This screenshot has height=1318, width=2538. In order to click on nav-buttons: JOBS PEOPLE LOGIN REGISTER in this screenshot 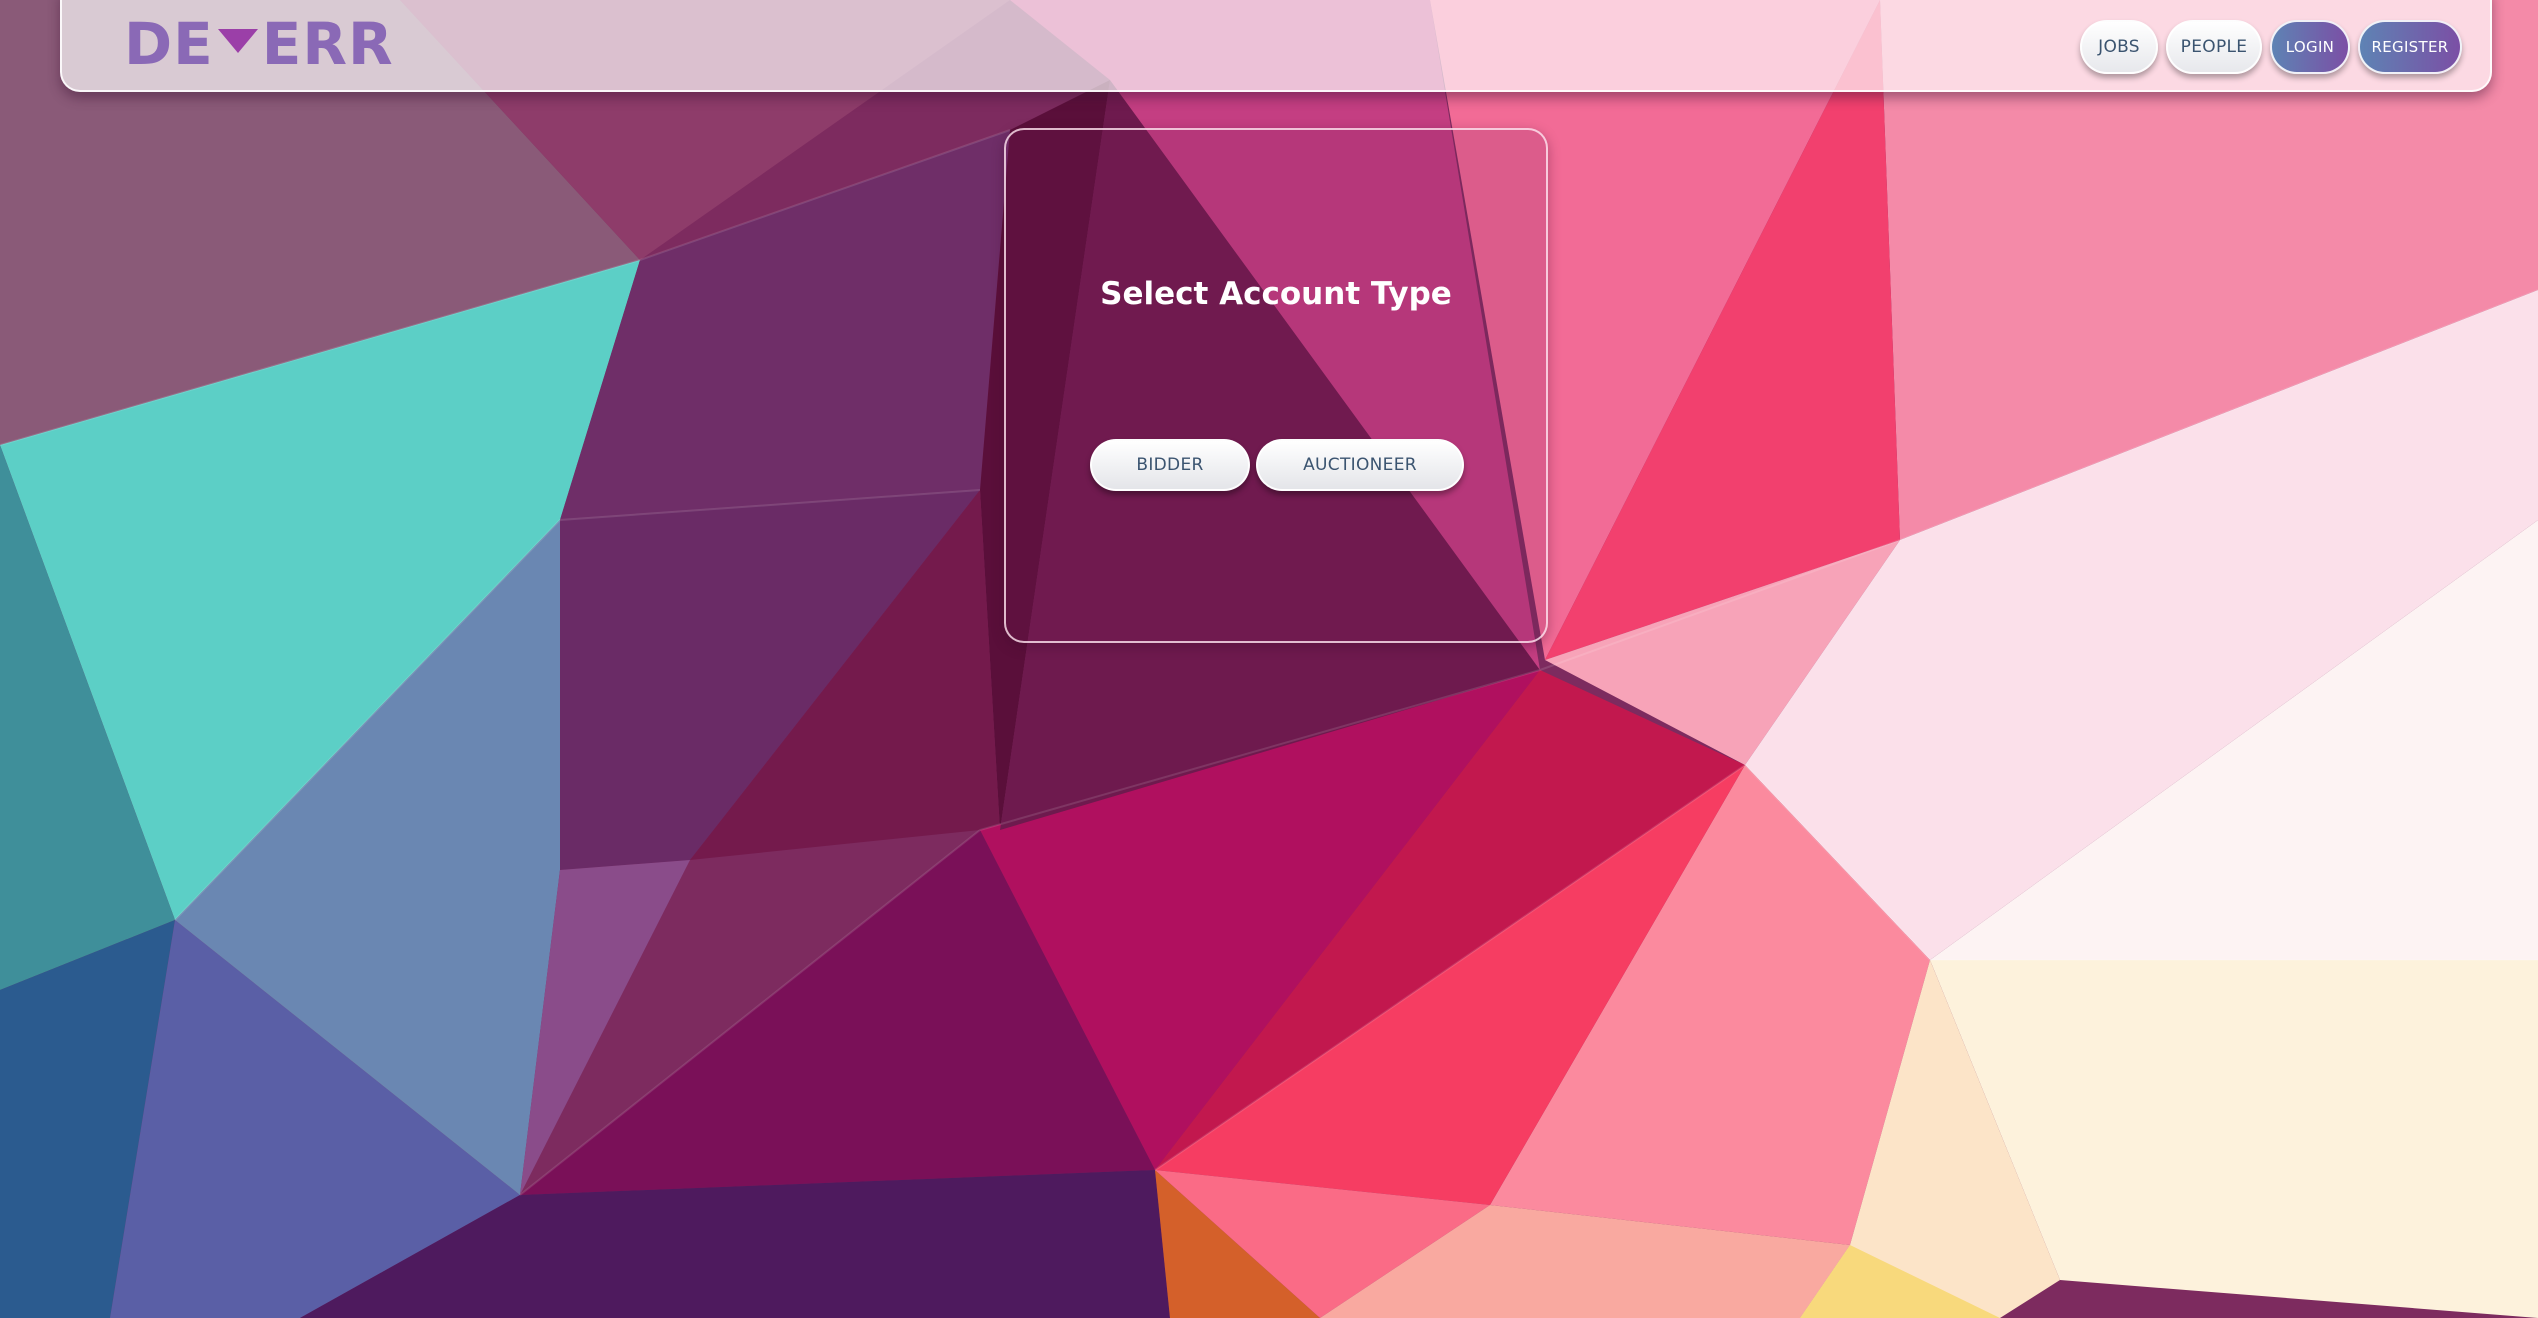, I will do `click(2271, 47)`.